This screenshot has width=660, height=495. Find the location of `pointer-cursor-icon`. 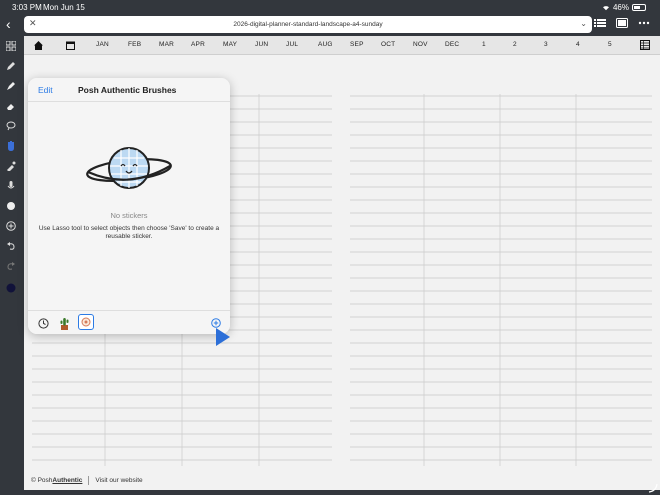

pointer-cursor-icon is located at coordinates (223, 337).